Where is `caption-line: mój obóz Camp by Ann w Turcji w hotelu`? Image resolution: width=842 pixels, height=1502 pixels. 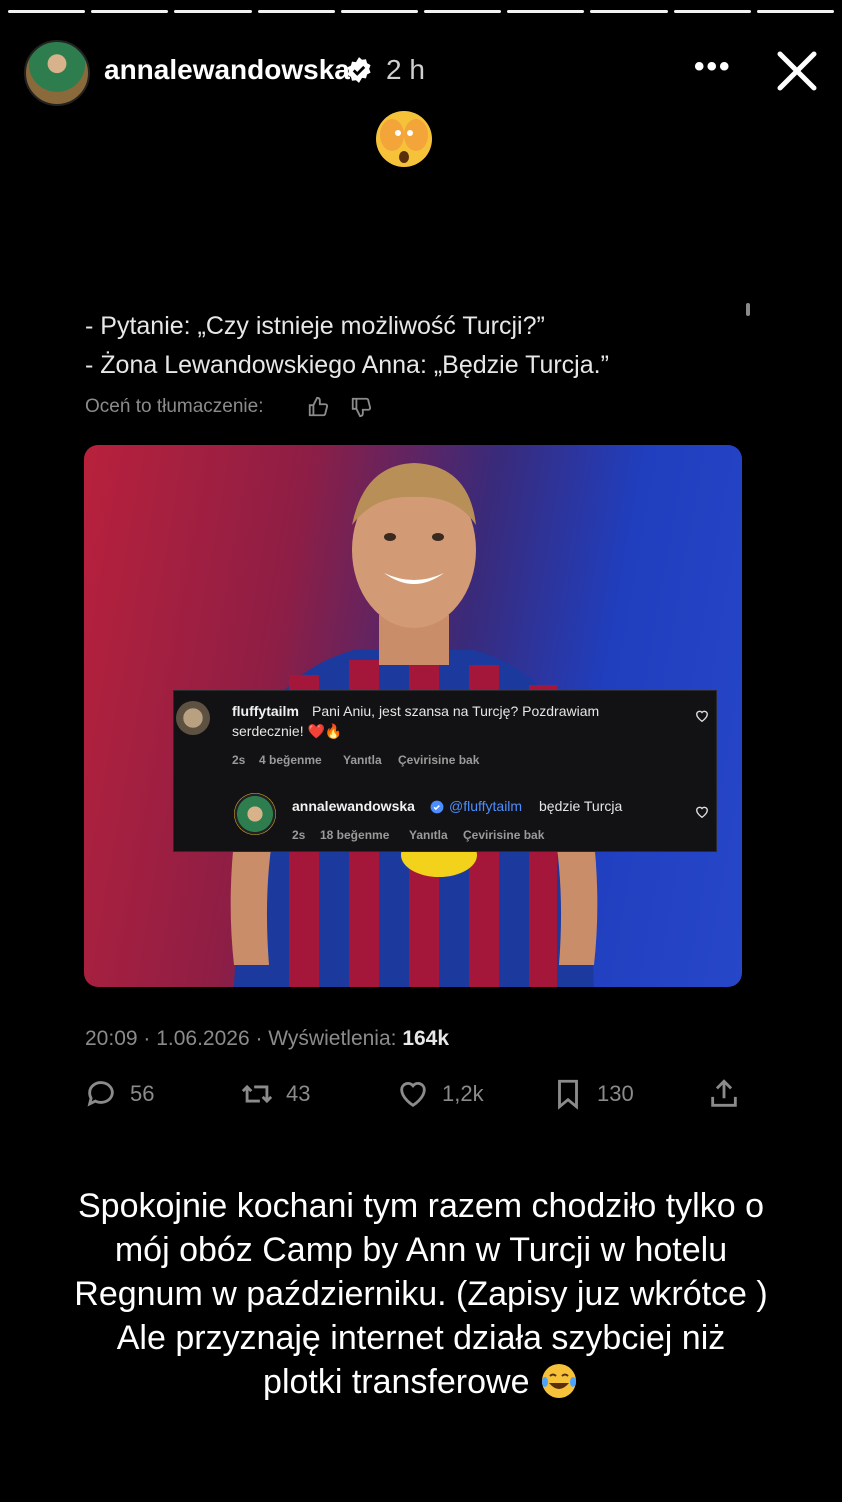
caption-line: mój obóz Camp by Ann w Turcji w hotelu is located at coordinates (421, 1250).